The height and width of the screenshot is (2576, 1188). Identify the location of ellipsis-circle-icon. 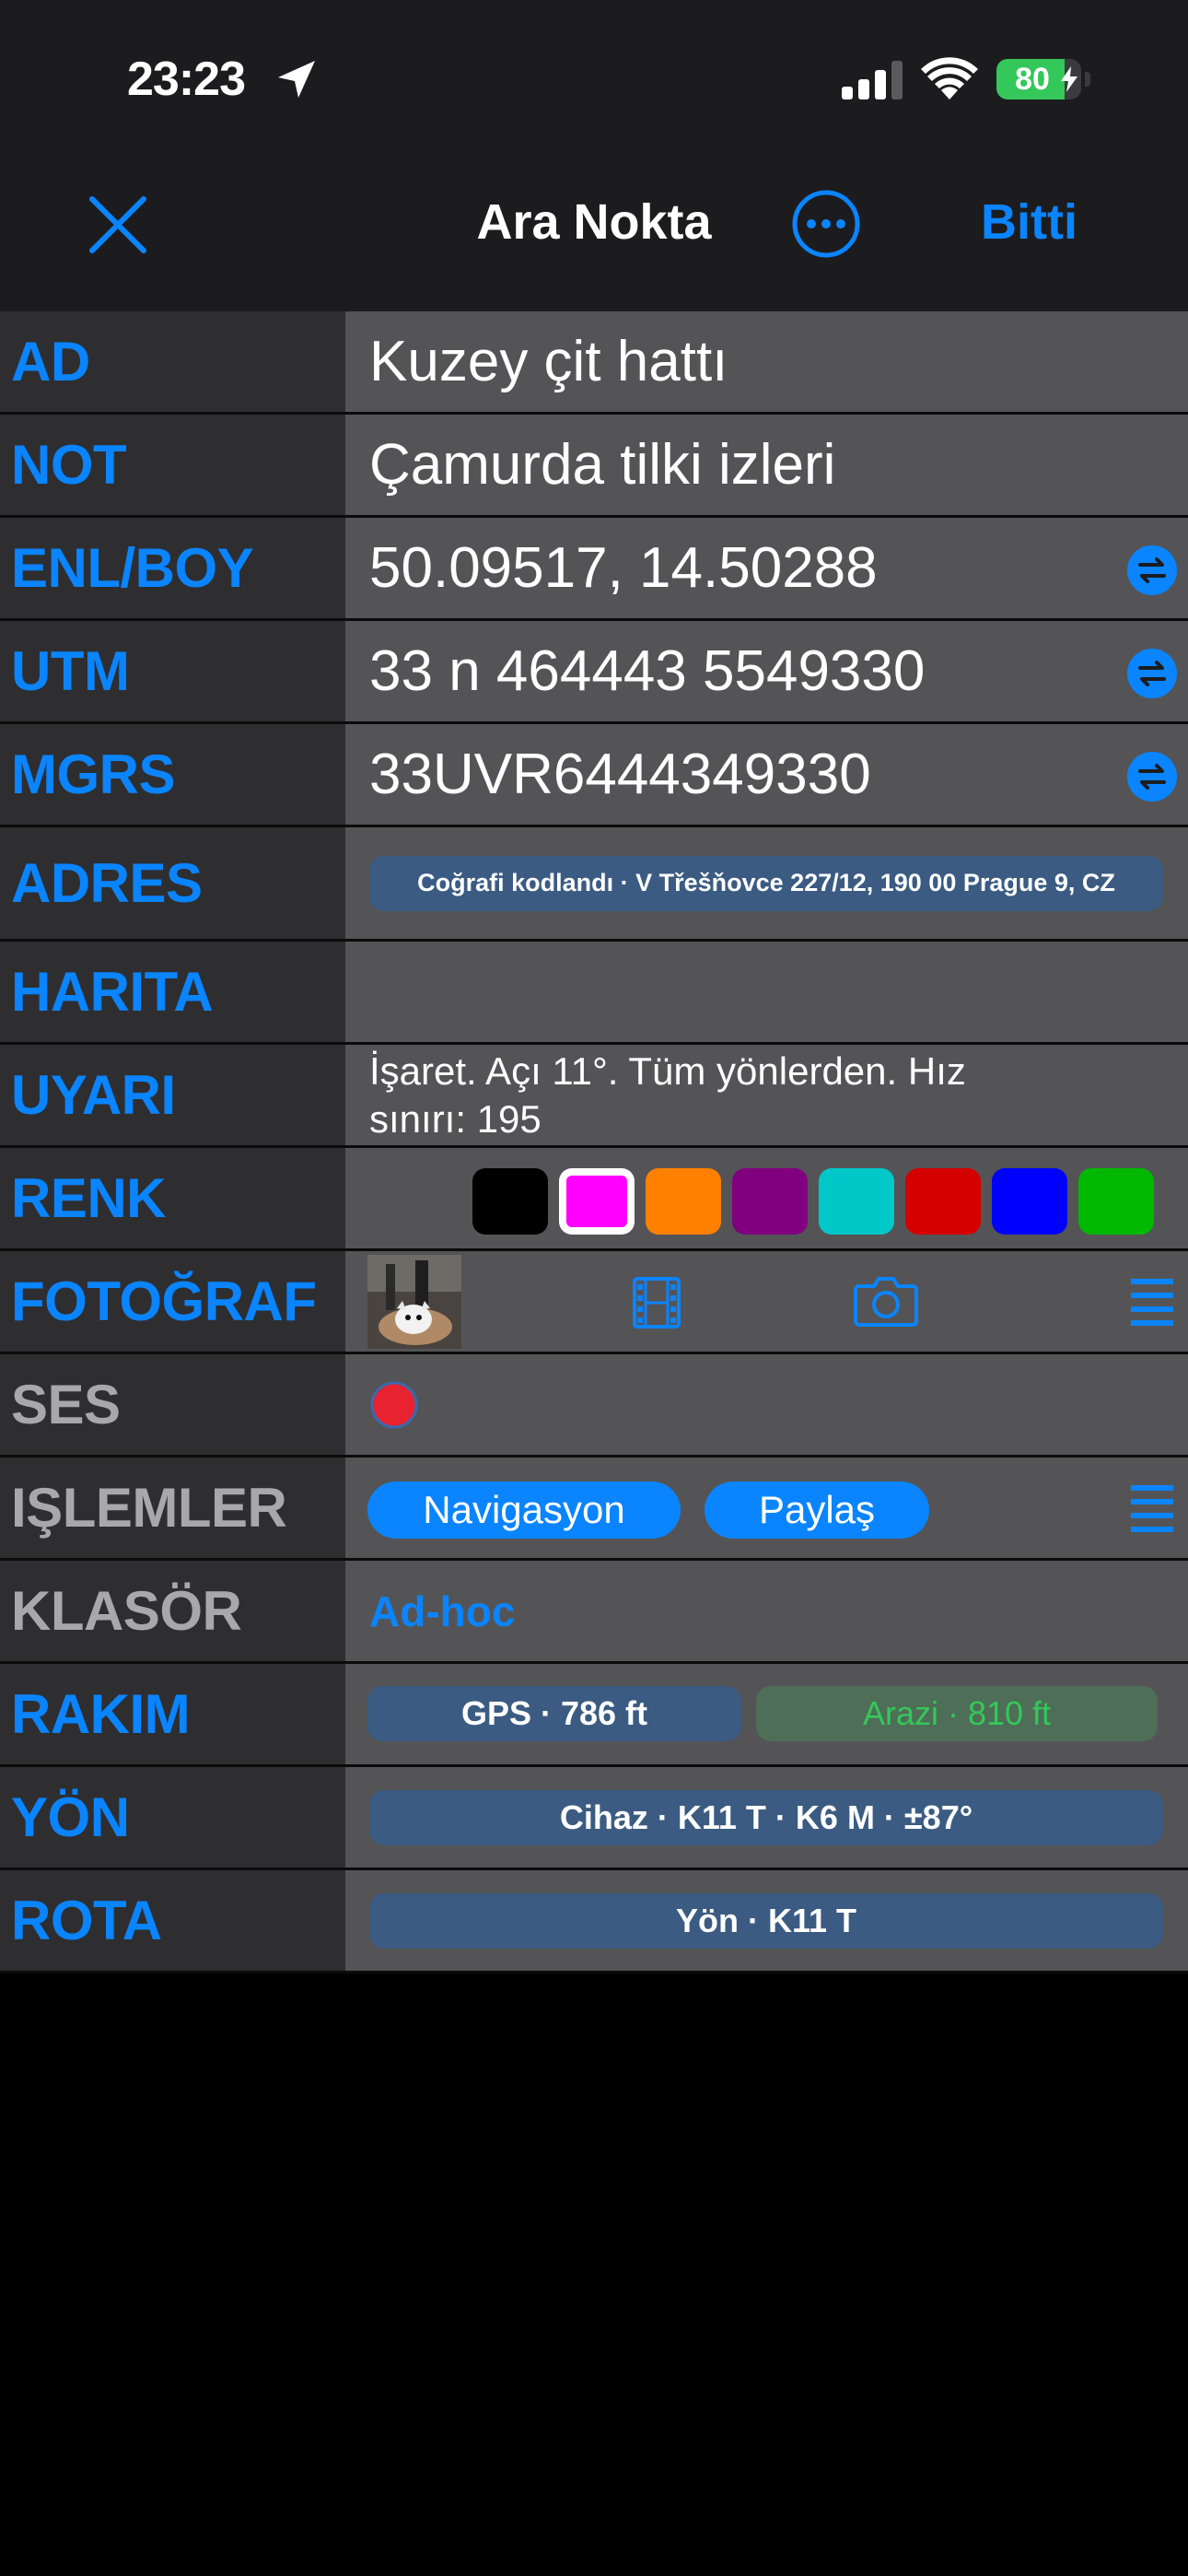
(826, 224).